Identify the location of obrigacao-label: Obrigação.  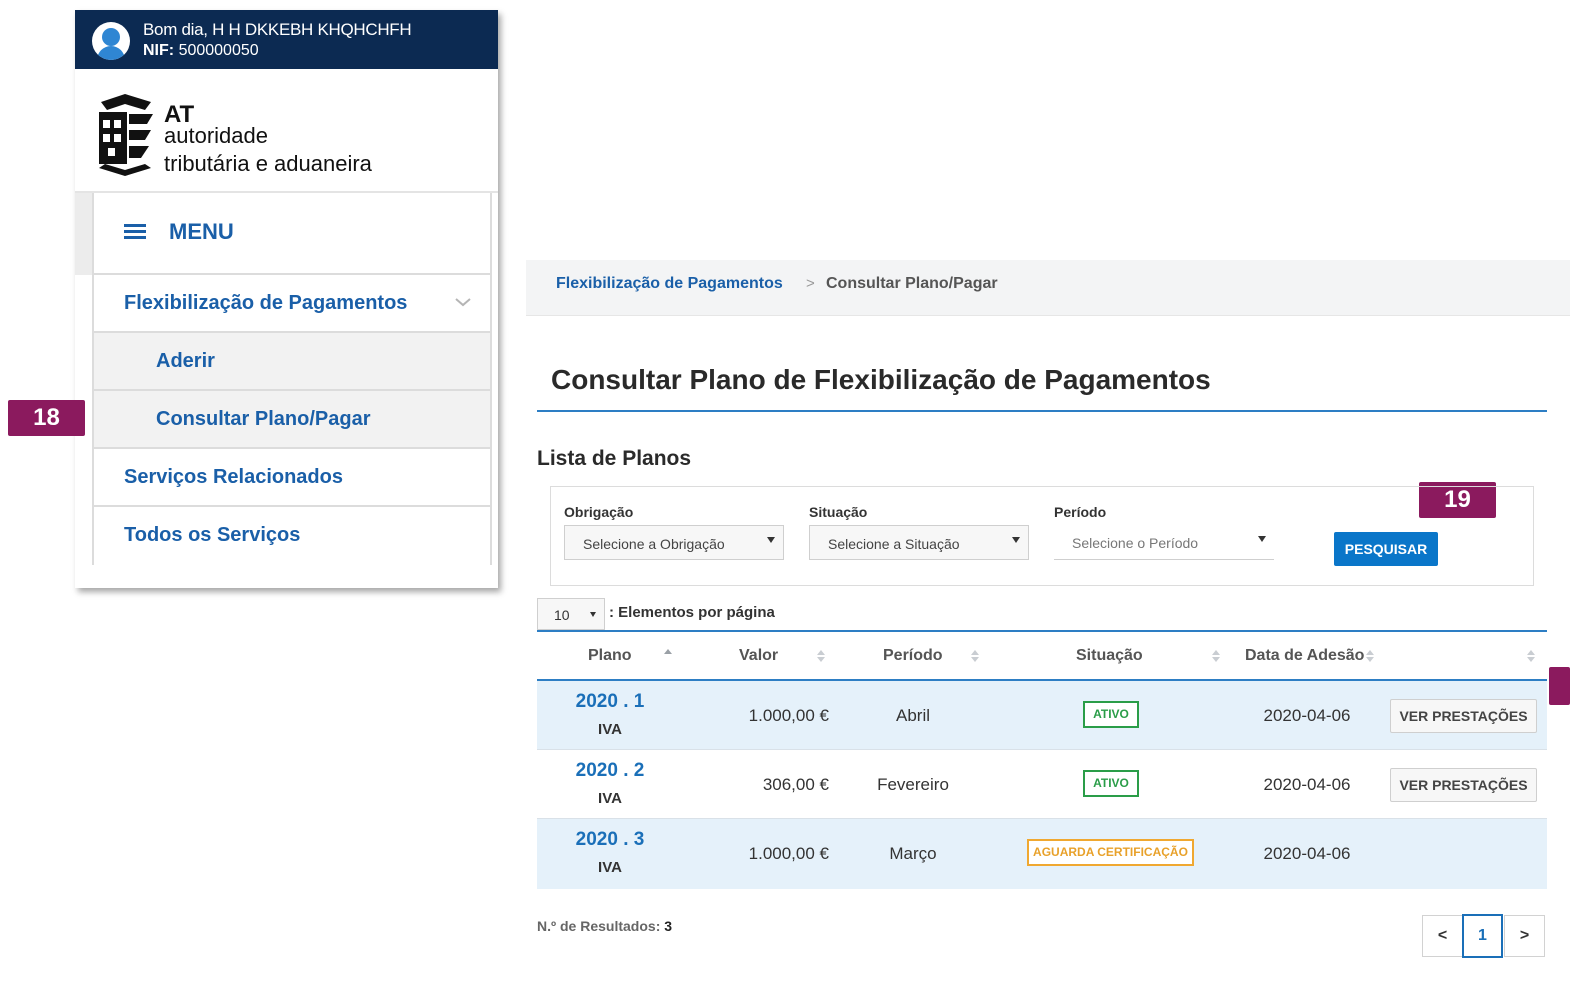
(599, 512).